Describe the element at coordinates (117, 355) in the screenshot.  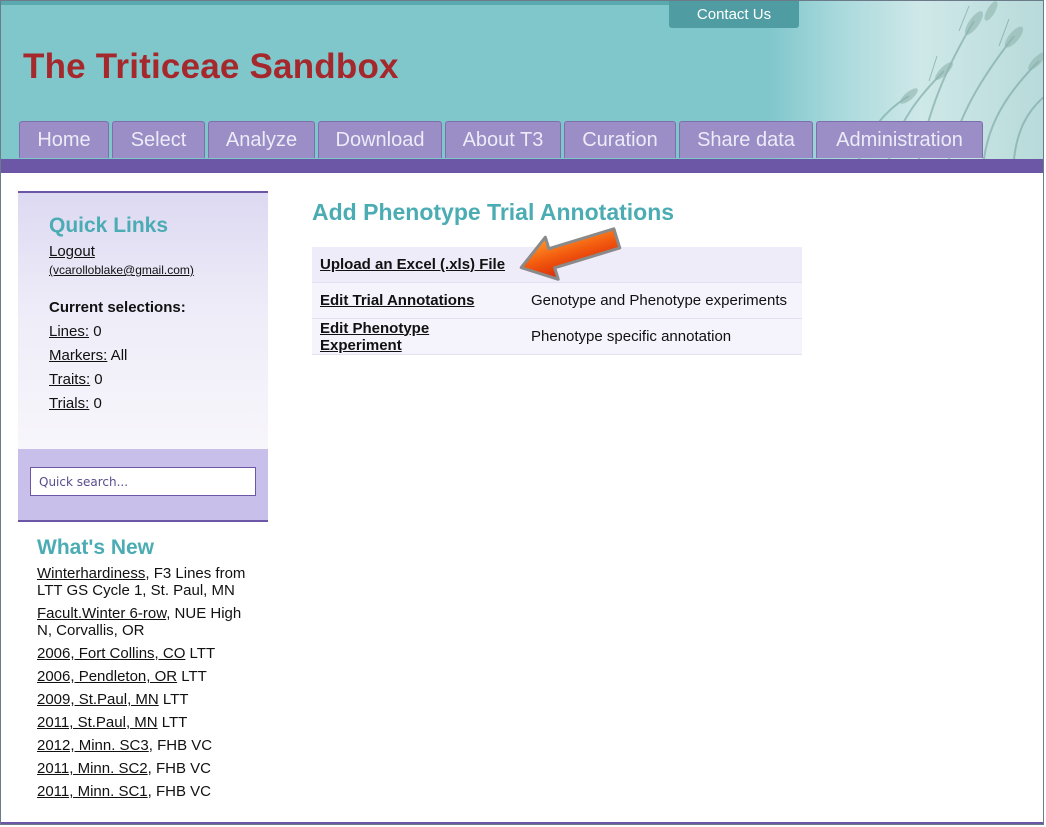
I see `markers-count: All` at that location.